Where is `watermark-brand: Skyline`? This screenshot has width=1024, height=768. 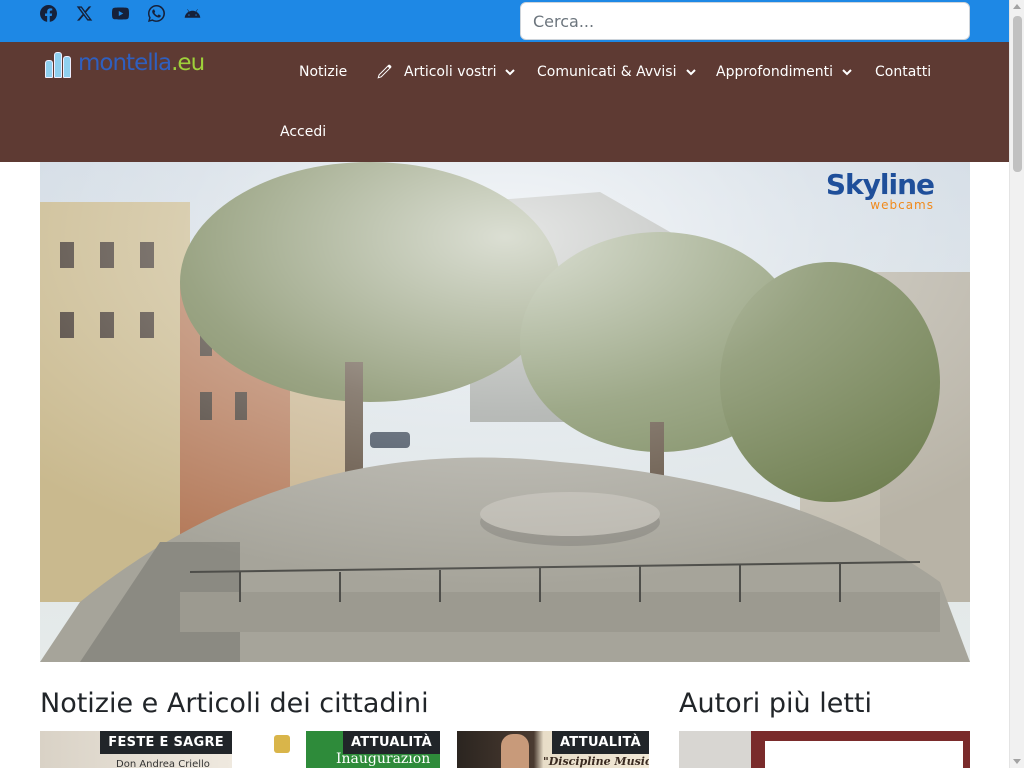
watermark-brand: Skyline is located at coordinates (880, 184).